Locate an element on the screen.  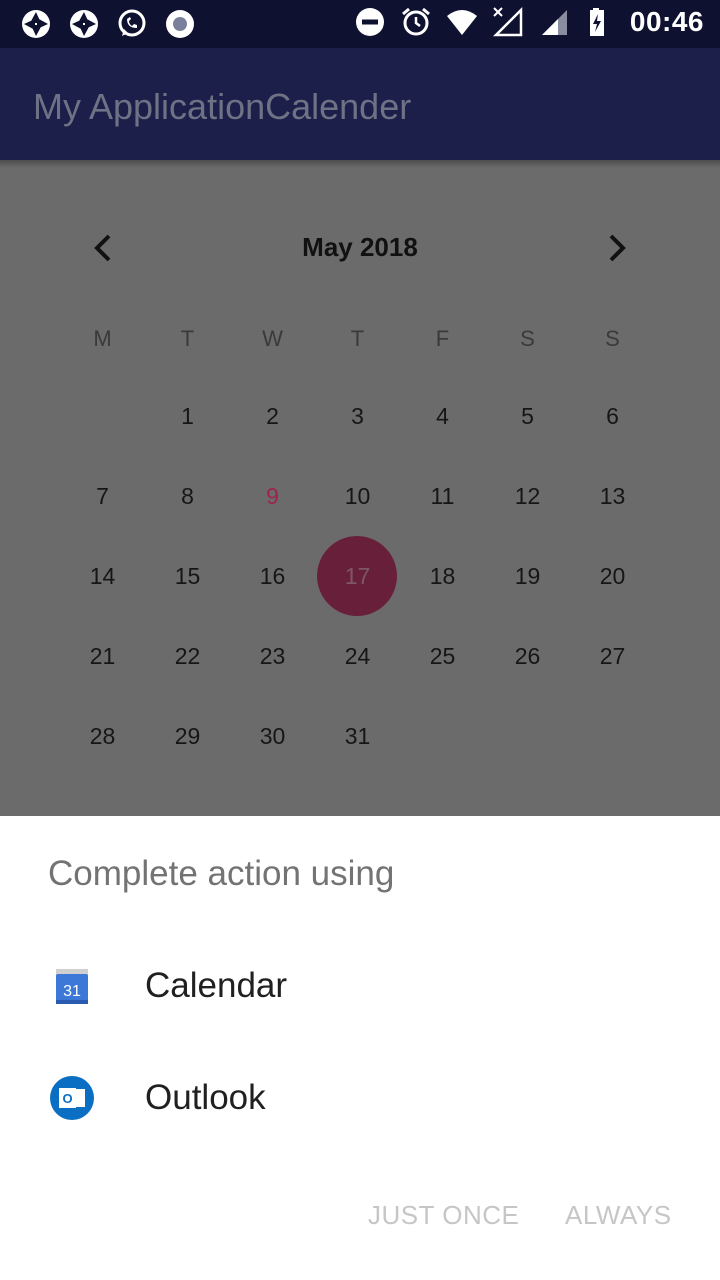
calendar-day: 23 is located at coordinates (272, 656).